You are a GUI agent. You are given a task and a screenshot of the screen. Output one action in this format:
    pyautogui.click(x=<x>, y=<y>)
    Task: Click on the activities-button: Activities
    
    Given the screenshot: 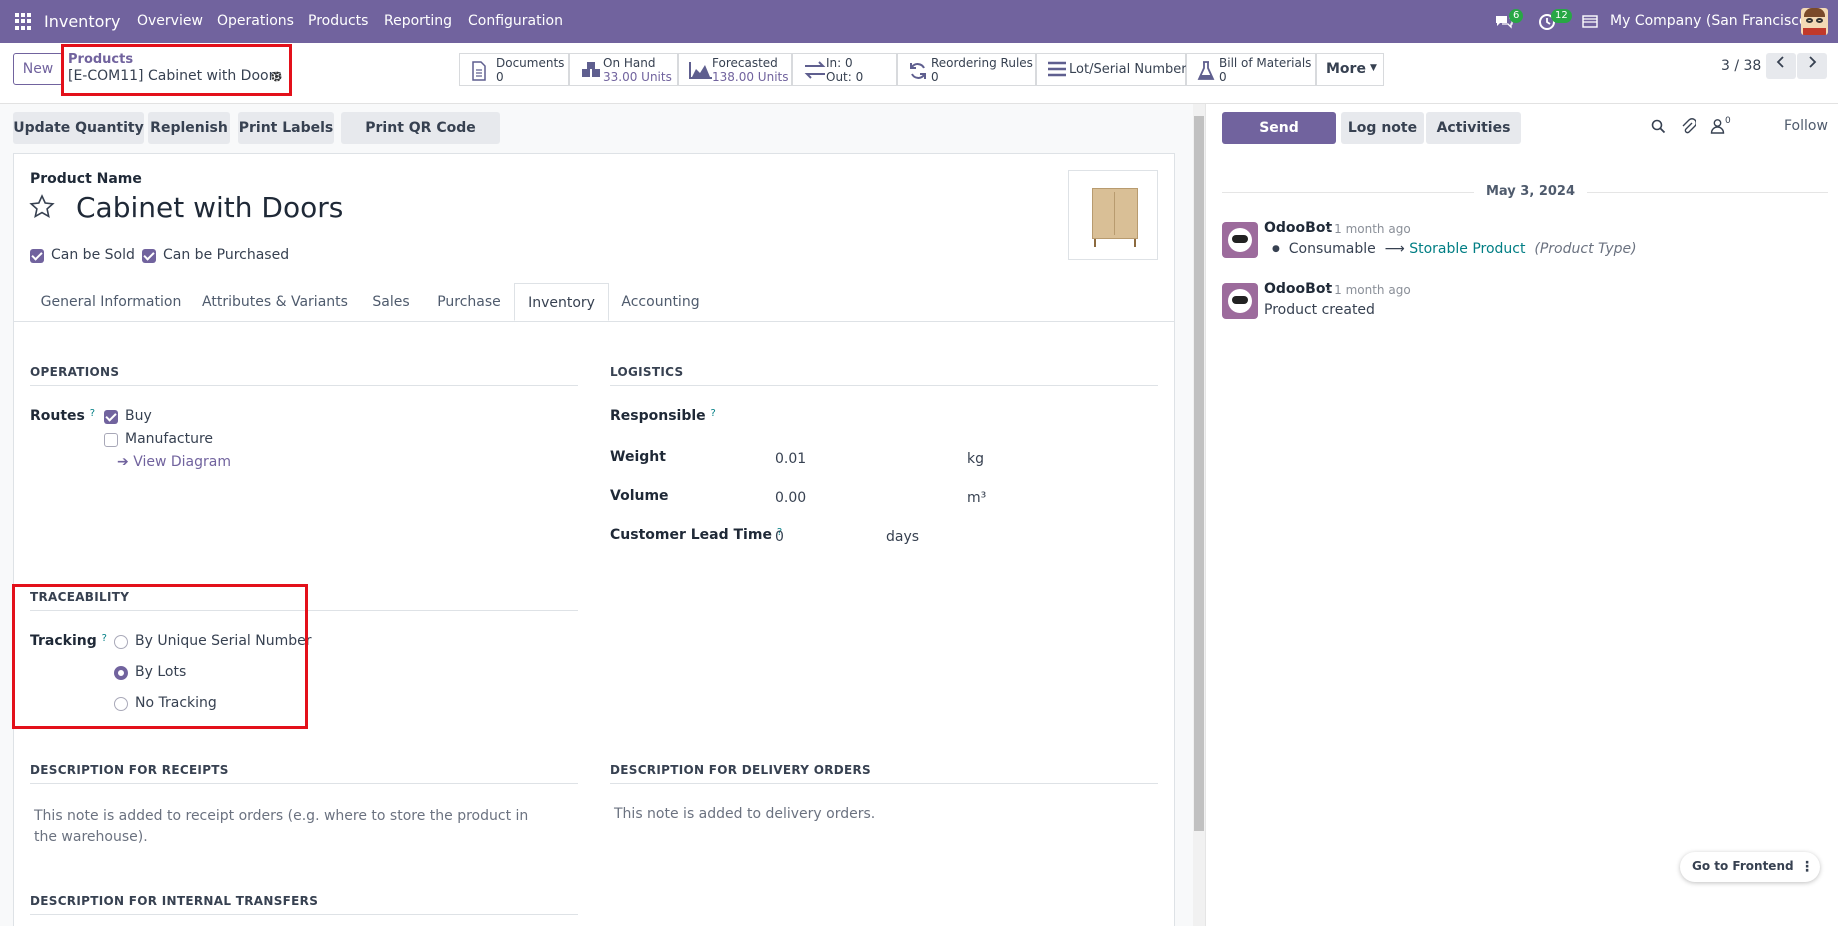 What is the action you would take?
    pyautogui.click(x=1473, y=128)
    